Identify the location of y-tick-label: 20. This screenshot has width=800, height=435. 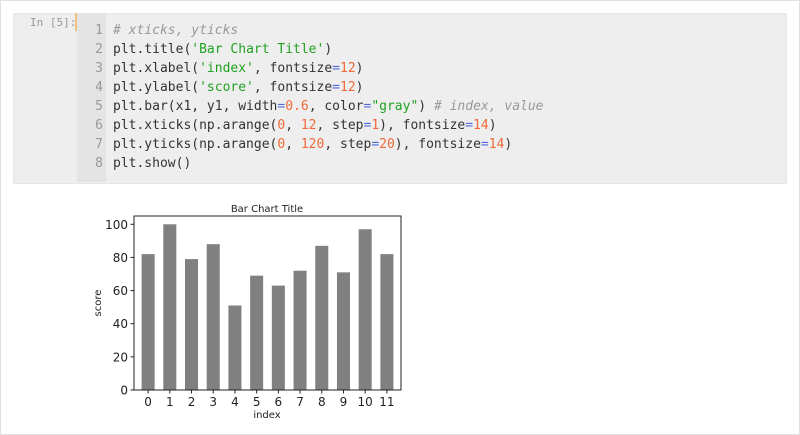
(120, 357).